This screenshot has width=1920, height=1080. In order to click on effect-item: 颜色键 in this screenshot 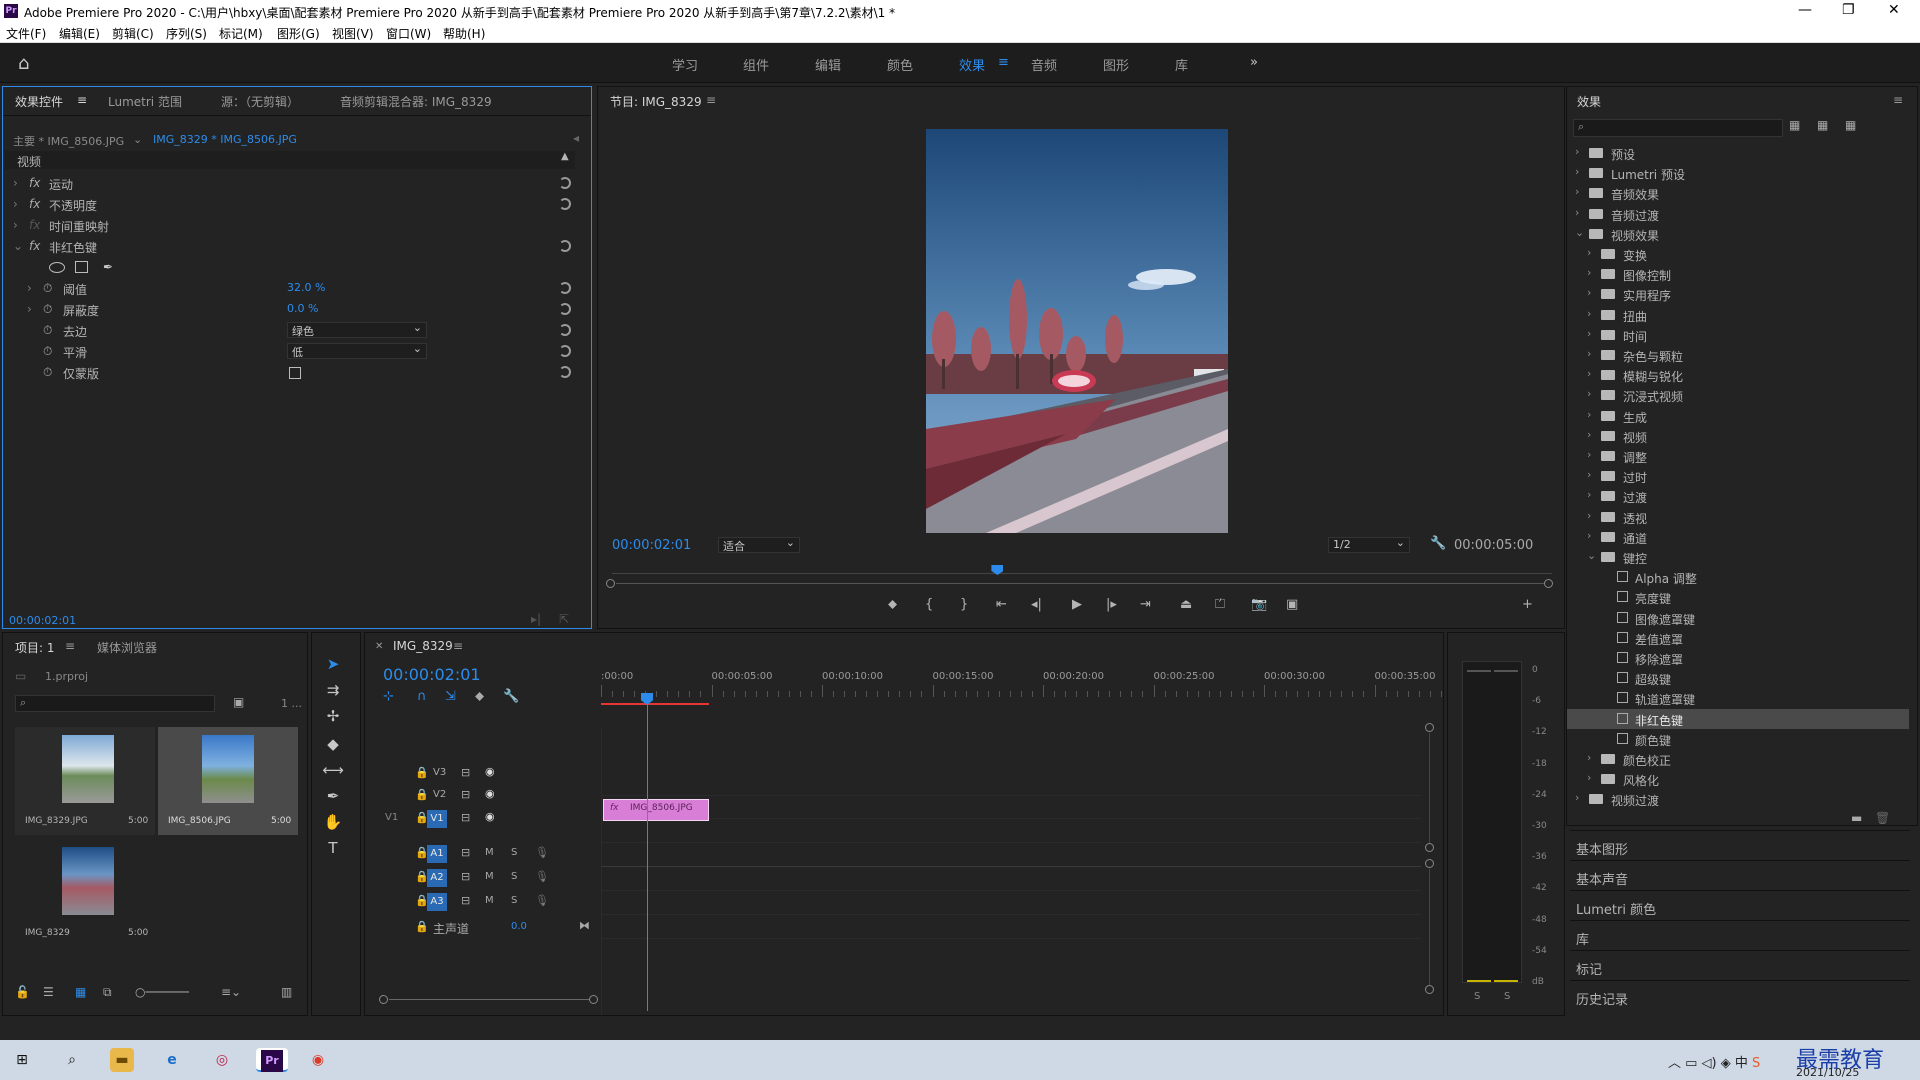, I will do `click(1738, 739)`.